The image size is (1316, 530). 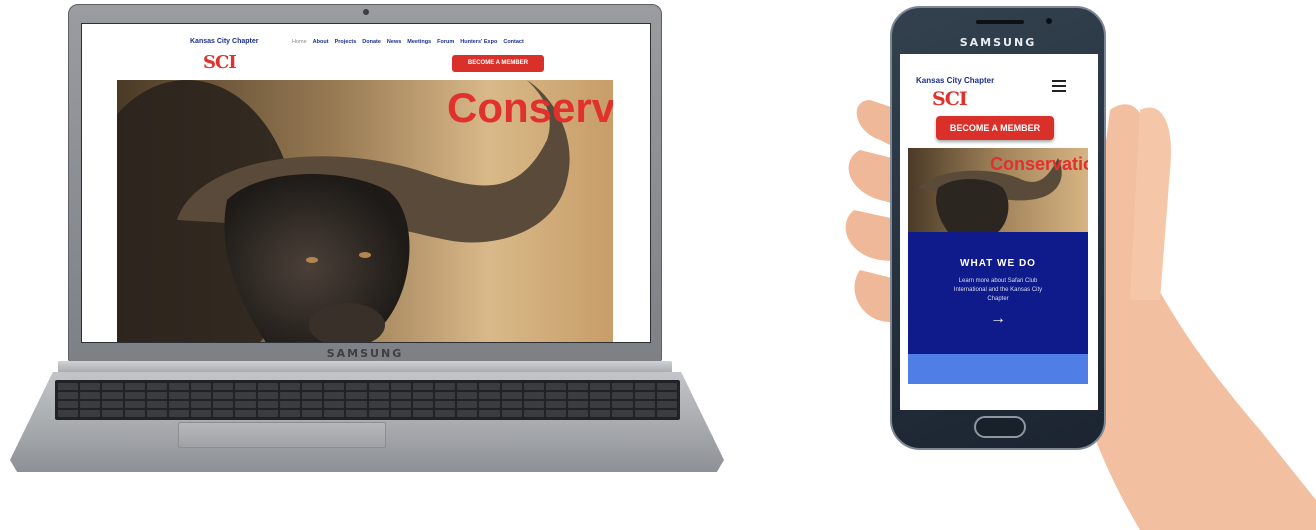 What do you see at coordinates (346, 42) in the screenshot?
I see `nav-projects: Projects` at bounding box center [346, 42].